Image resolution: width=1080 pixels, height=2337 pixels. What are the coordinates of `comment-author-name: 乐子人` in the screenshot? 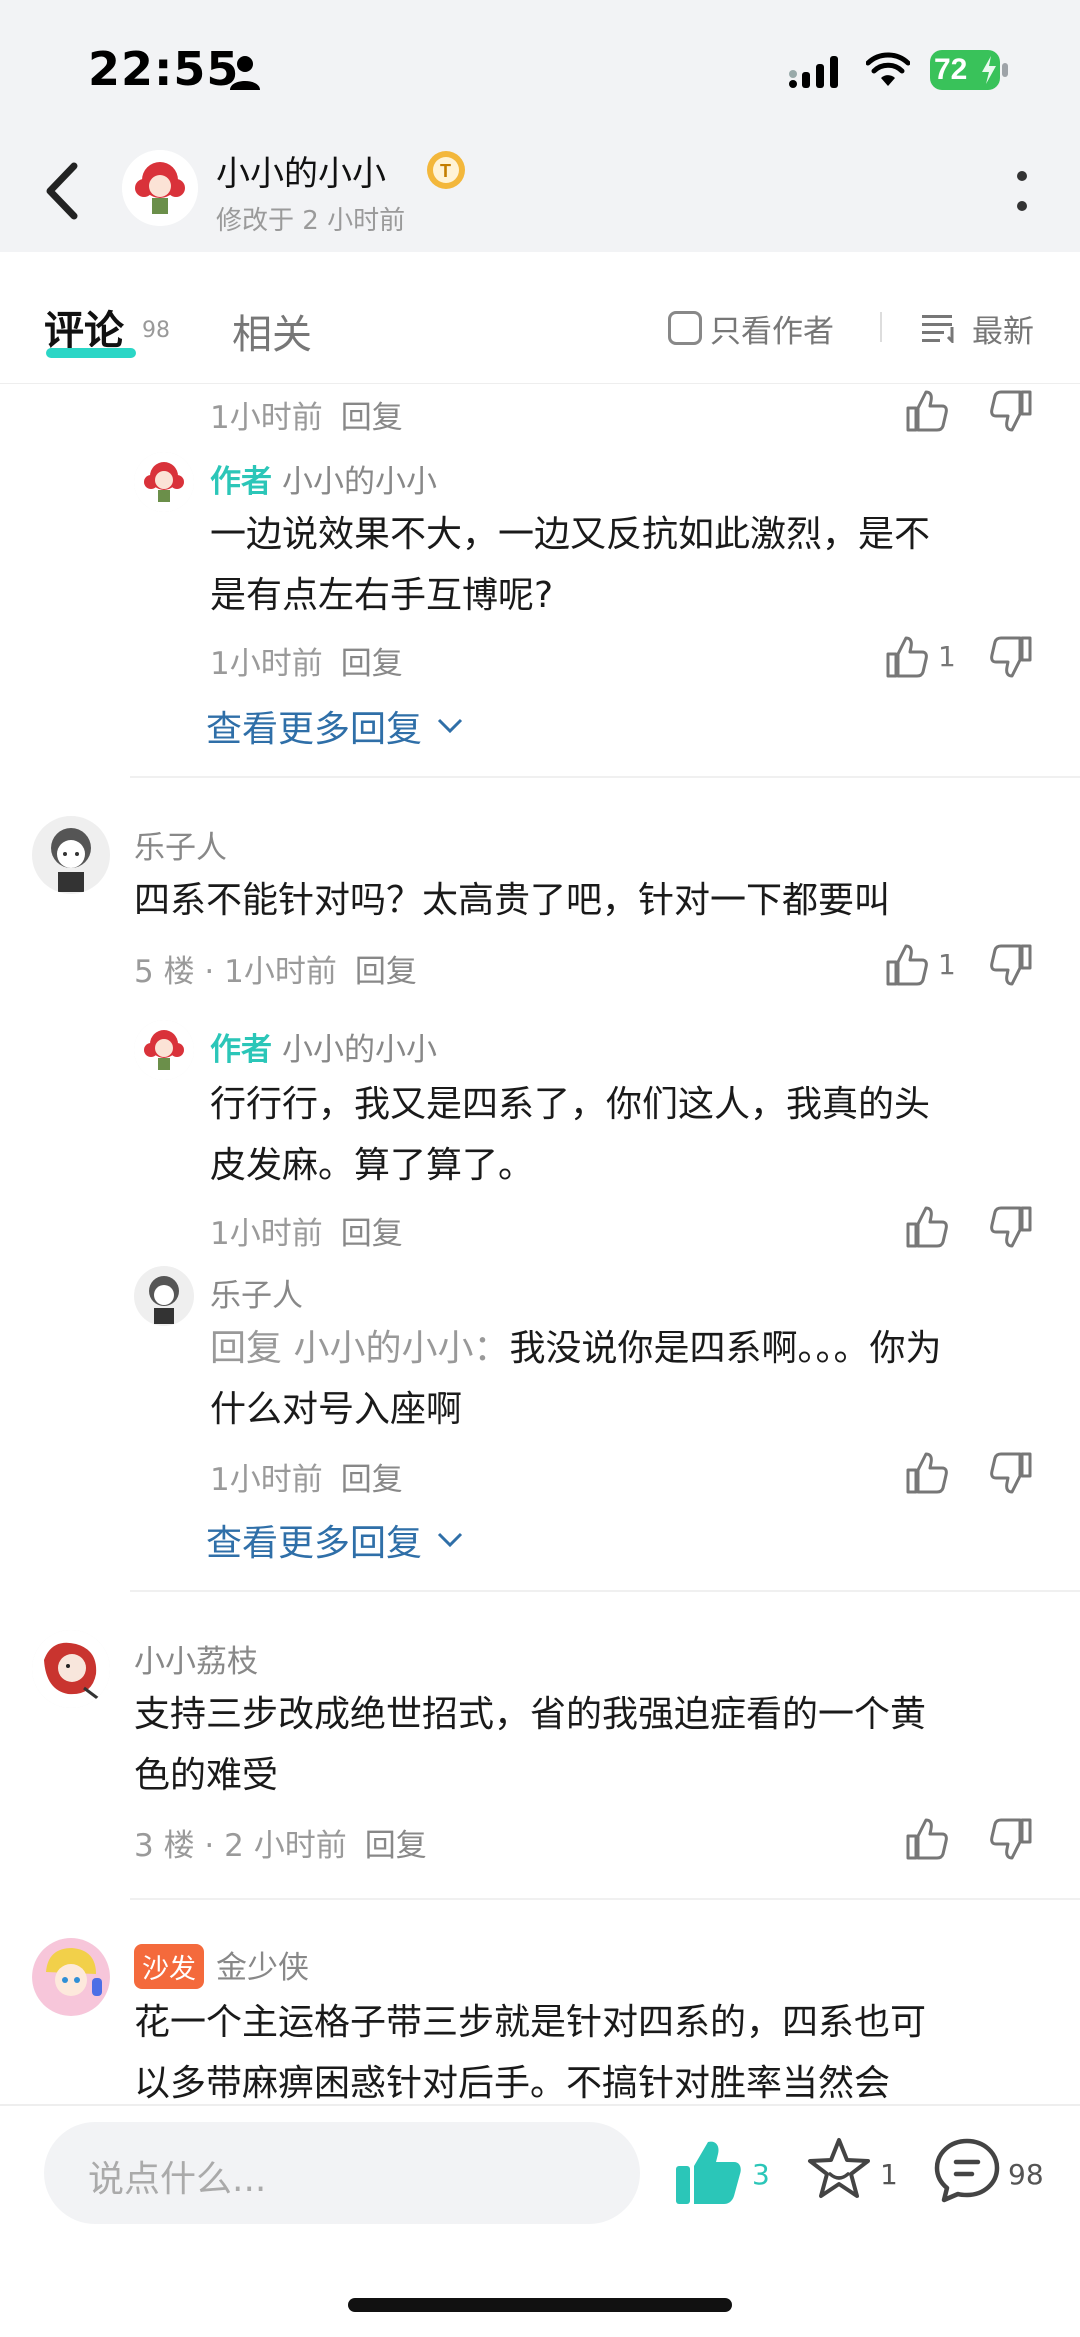 It's located at (180, 844).